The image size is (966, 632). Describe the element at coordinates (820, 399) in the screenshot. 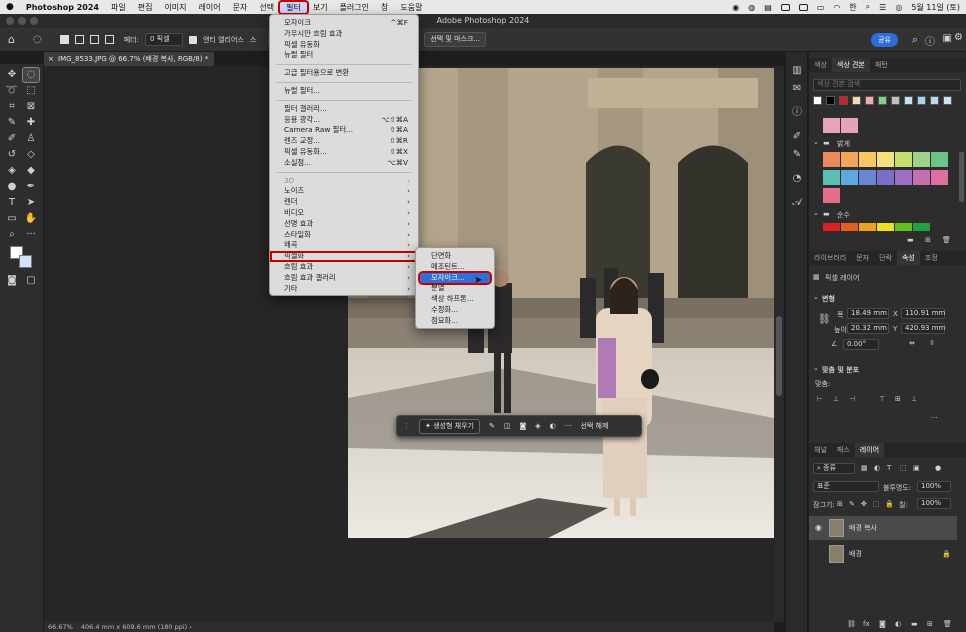

I see `align-left-icon: ⊢` at that location.